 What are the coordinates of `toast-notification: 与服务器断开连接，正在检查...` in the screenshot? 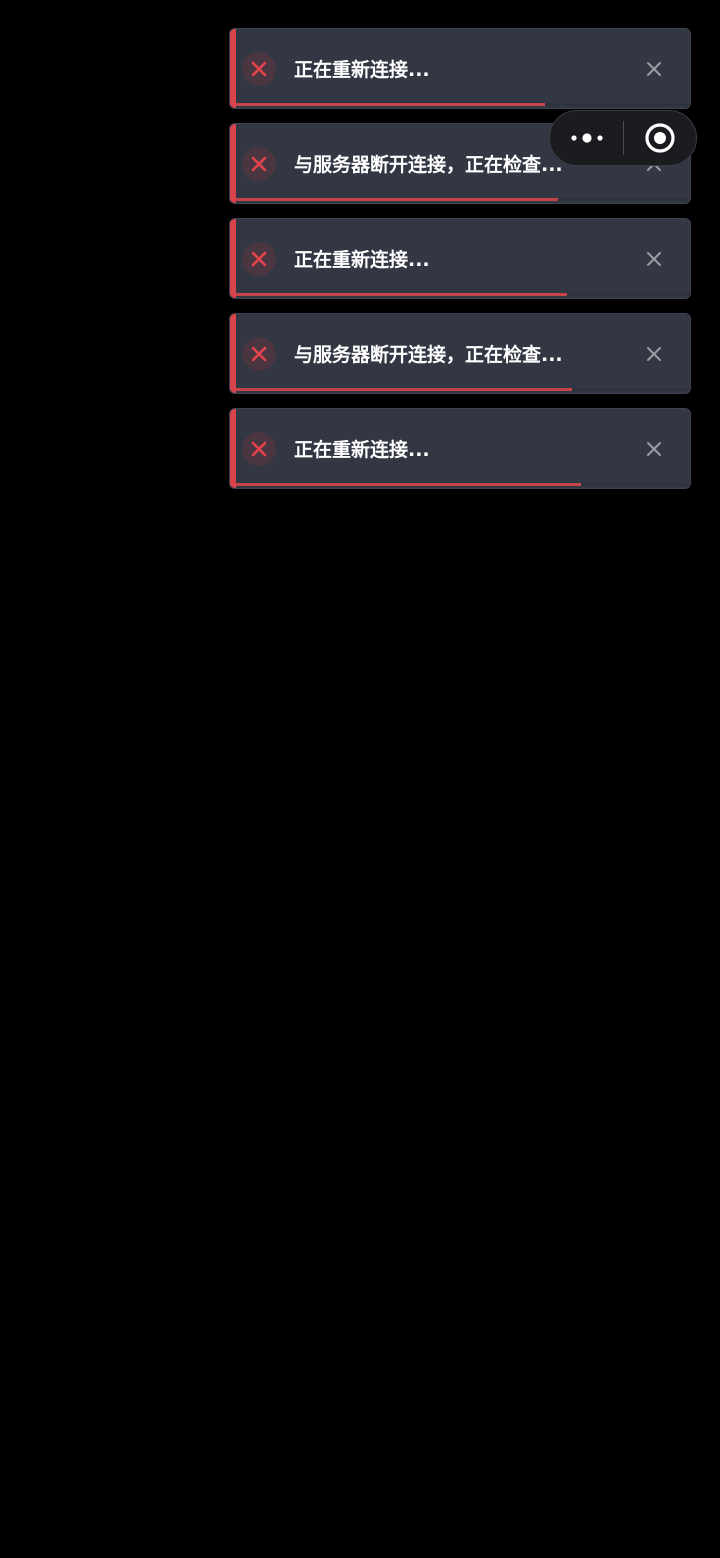 It's located at (460, 353).